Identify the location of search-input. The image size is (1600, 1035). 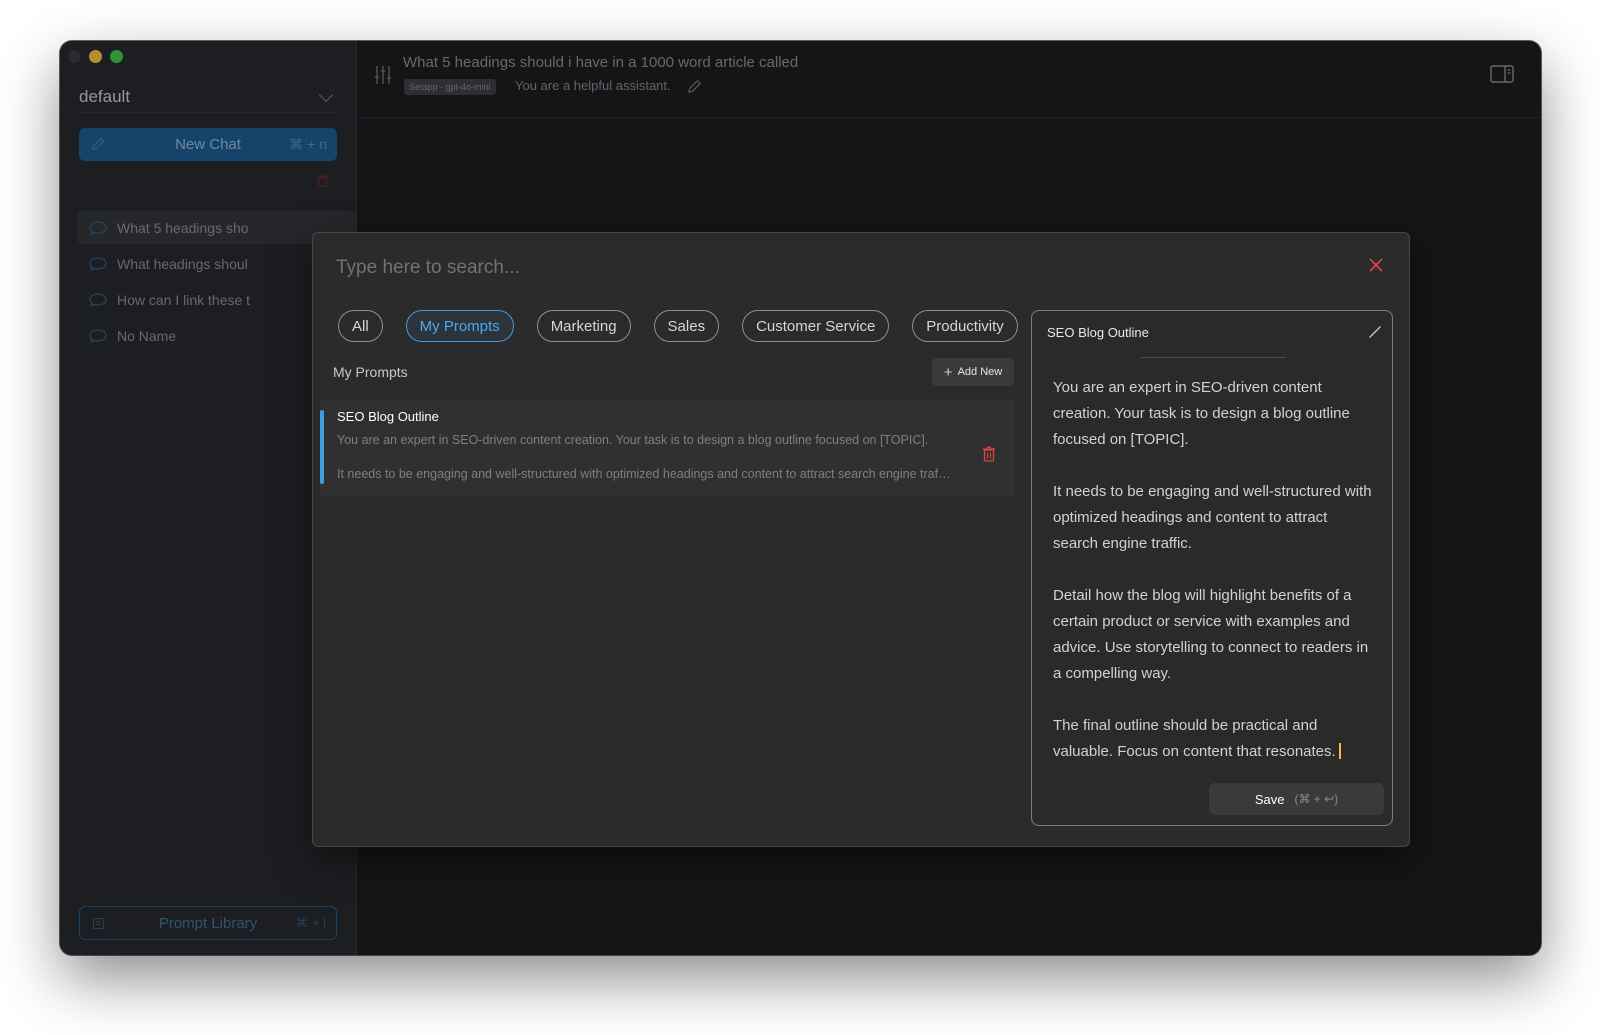
(736, 268).